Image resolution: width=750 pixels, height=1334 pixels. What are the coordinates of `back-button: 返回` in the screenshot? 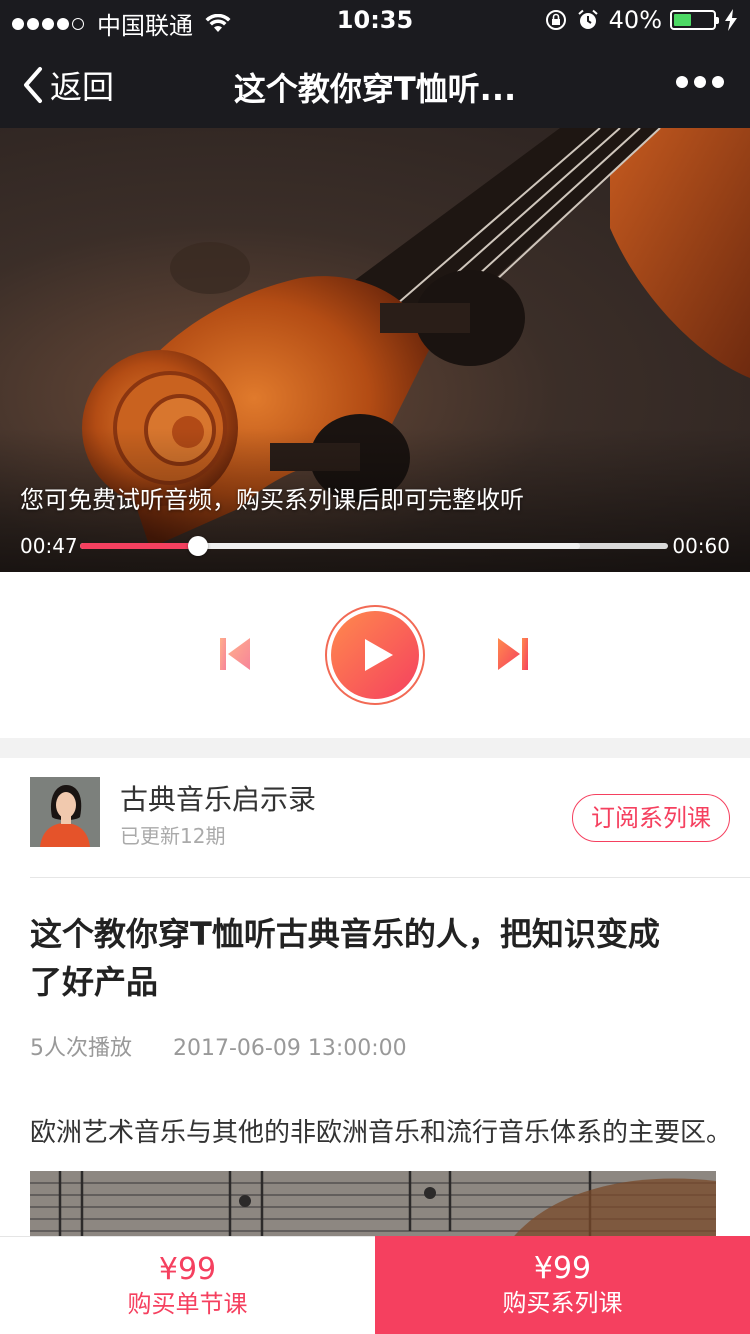 It's located at (67, 85).